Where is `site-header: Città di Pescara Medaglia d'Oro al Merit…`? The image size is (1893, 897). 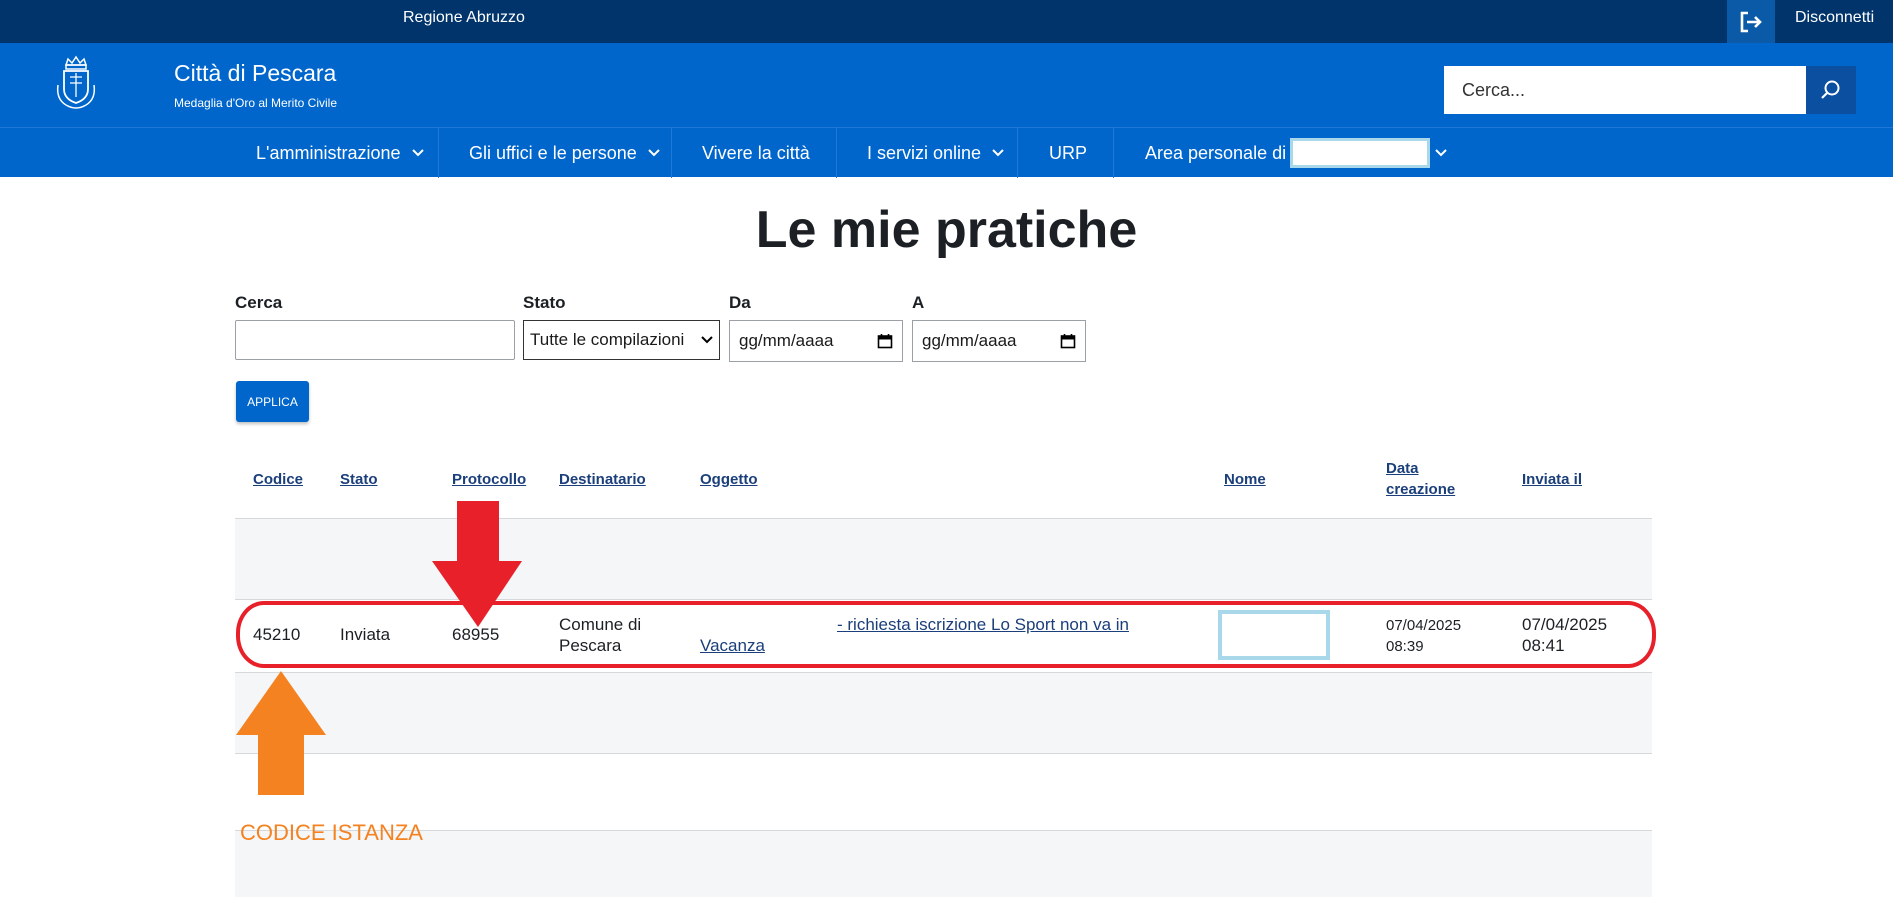
site-header: Città di Pescara Medaglia d'Oro al Merit… is located at coordinates (946, 85).